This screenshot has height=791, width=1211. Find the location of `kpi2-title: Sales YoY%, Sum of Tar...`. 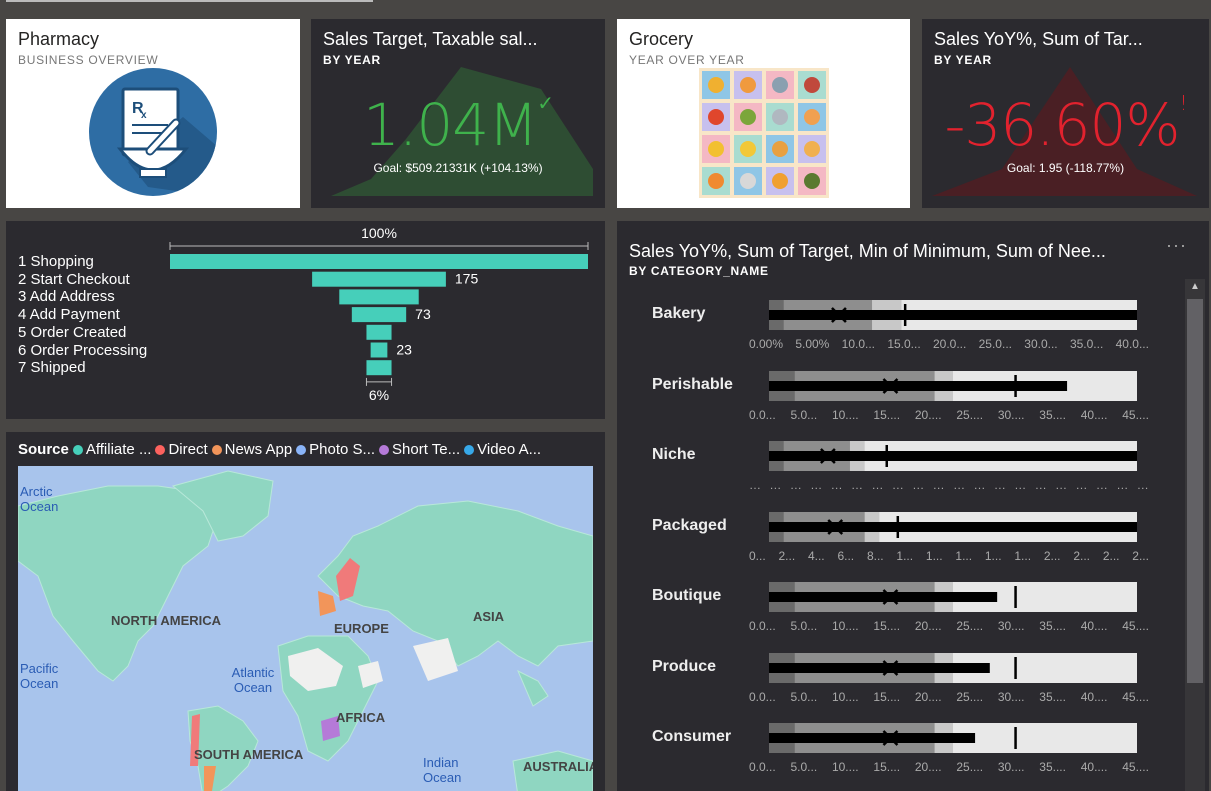

kpi2-title: Sales YoY%, Sum of Tar... is located at coordinates (1038, 39).